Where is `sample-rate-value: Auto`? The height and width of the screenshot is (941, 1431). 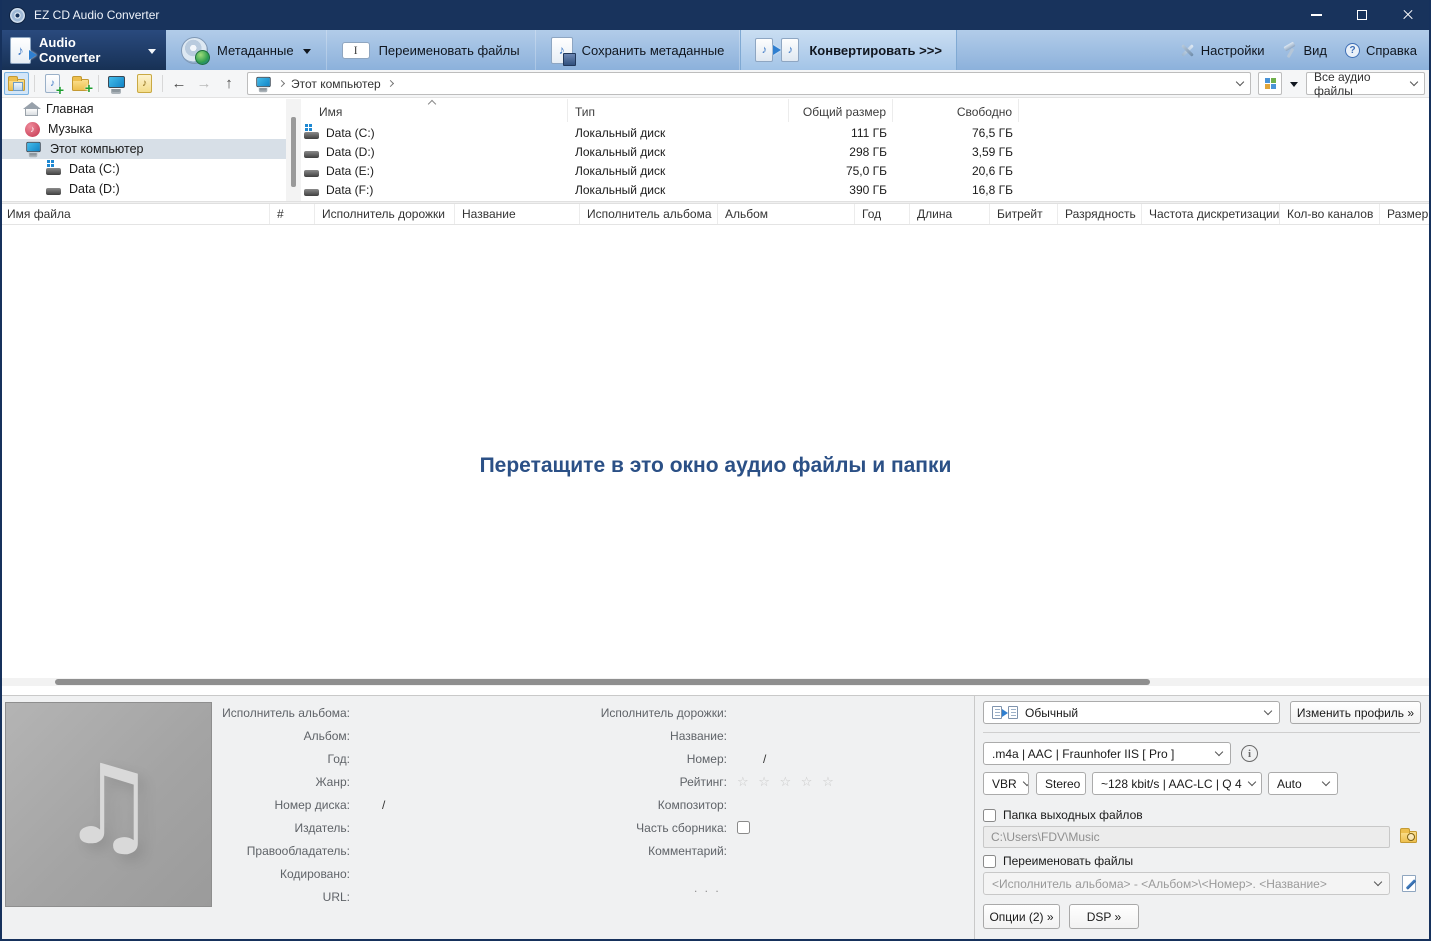
sample-rate-value: Auto is located at coordinates (1289, 783).